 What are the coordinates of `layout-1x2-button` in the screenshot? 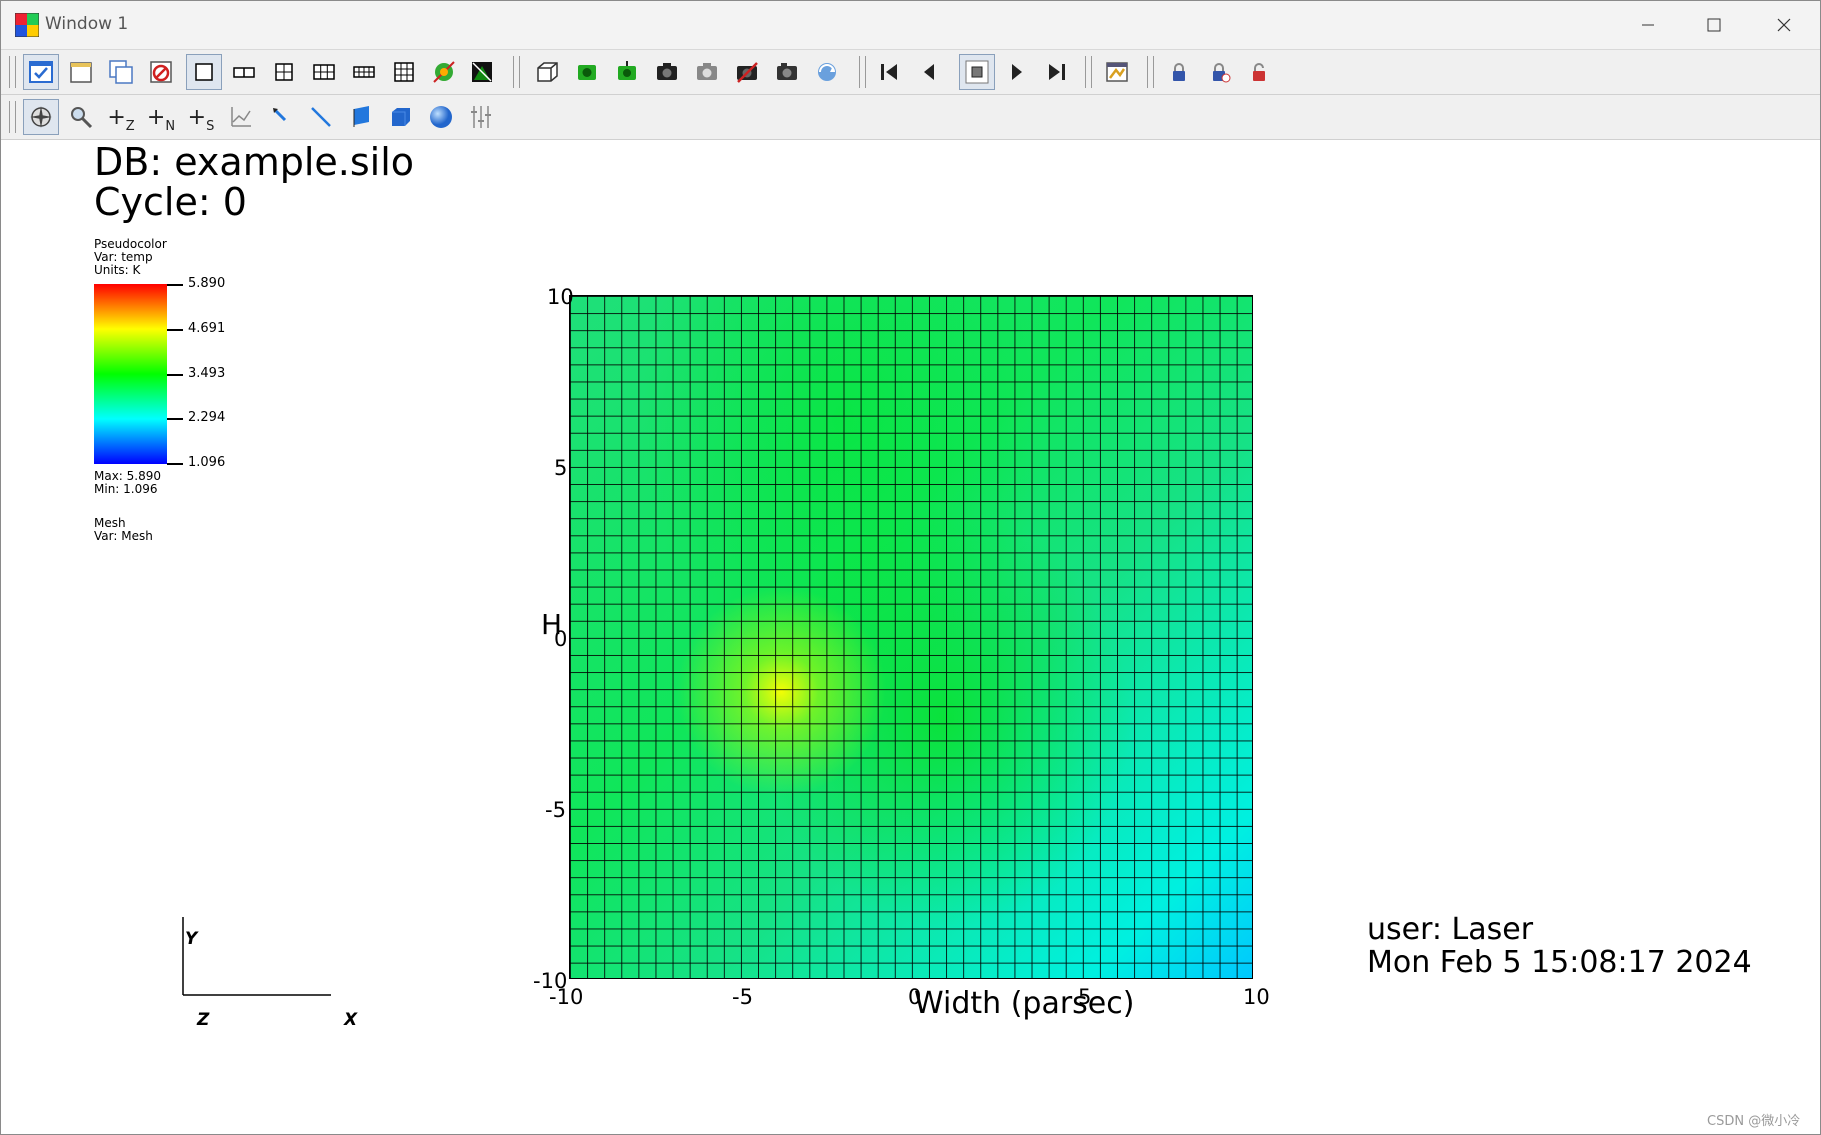 It's located at (244, 72).